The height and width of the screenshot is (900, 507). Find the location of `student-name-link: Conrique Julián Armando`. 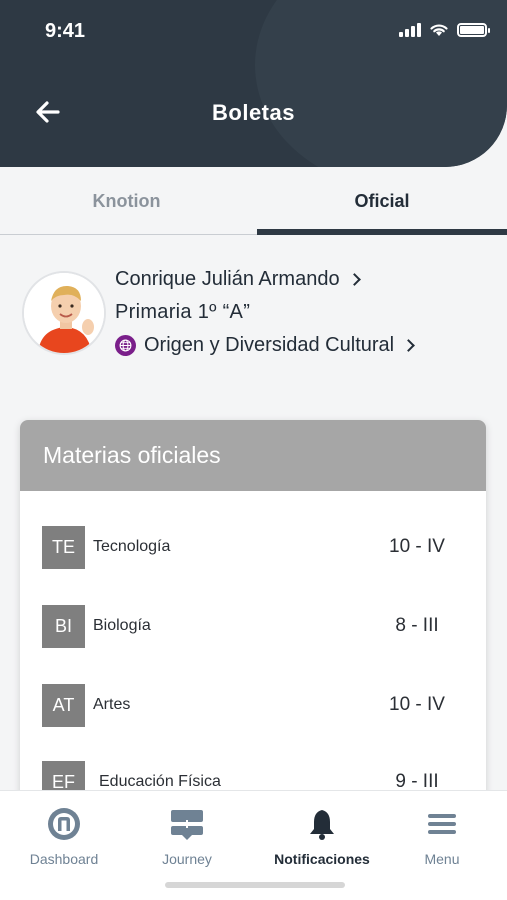

student-name-link: Conrique Julián Armando is located at coordinates (238, 279).